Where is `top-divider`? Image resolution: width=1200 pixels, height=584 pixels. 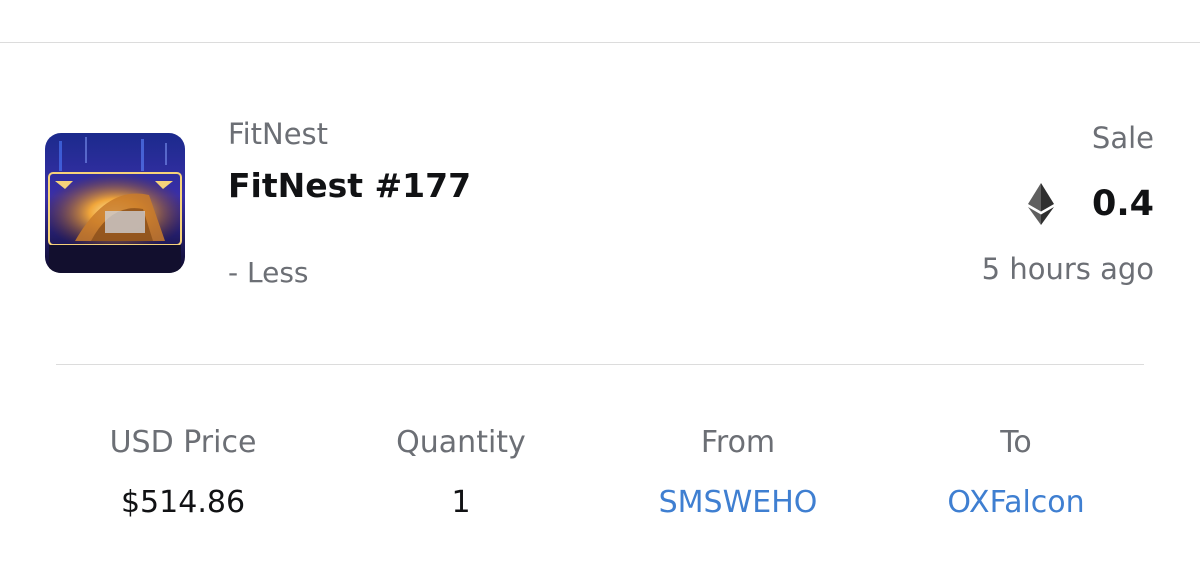 top-divider is located at coordinates (600, 42).